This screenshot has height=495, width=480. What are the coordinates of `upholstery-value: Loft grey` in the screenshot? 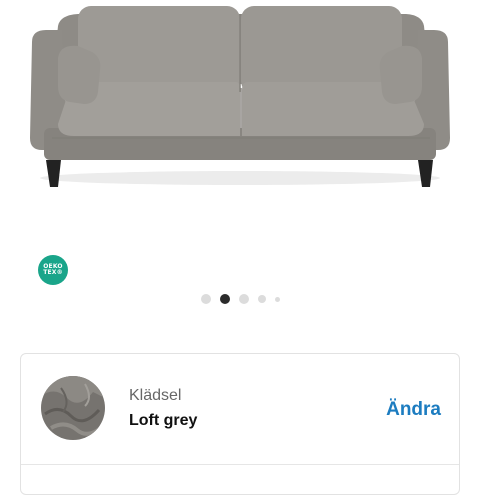 It's located at (163, 420).